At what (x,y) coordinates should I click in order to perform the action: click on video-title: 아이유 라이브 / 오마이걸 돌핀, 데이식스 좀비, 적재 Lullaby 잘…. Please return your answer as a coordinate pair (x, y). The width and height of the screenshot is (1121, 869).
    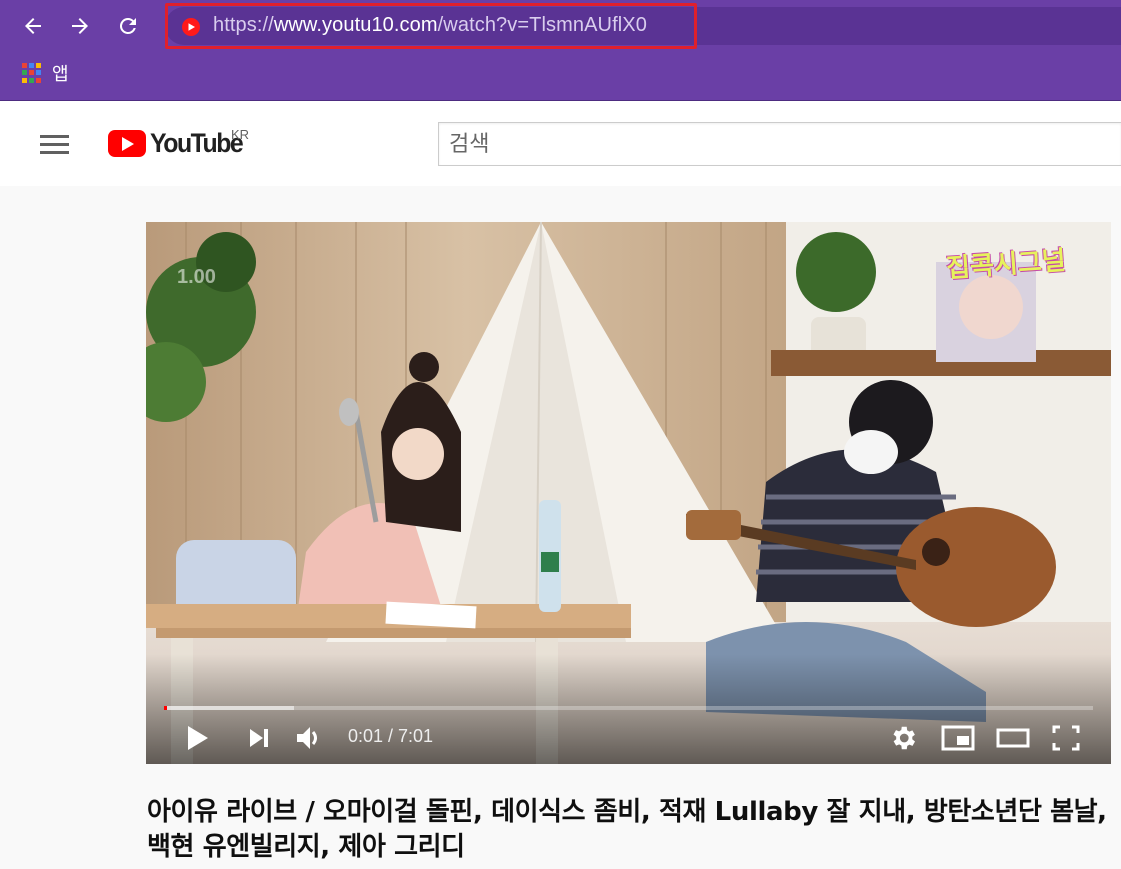
    Looking at the image, I should click on (627, 829).